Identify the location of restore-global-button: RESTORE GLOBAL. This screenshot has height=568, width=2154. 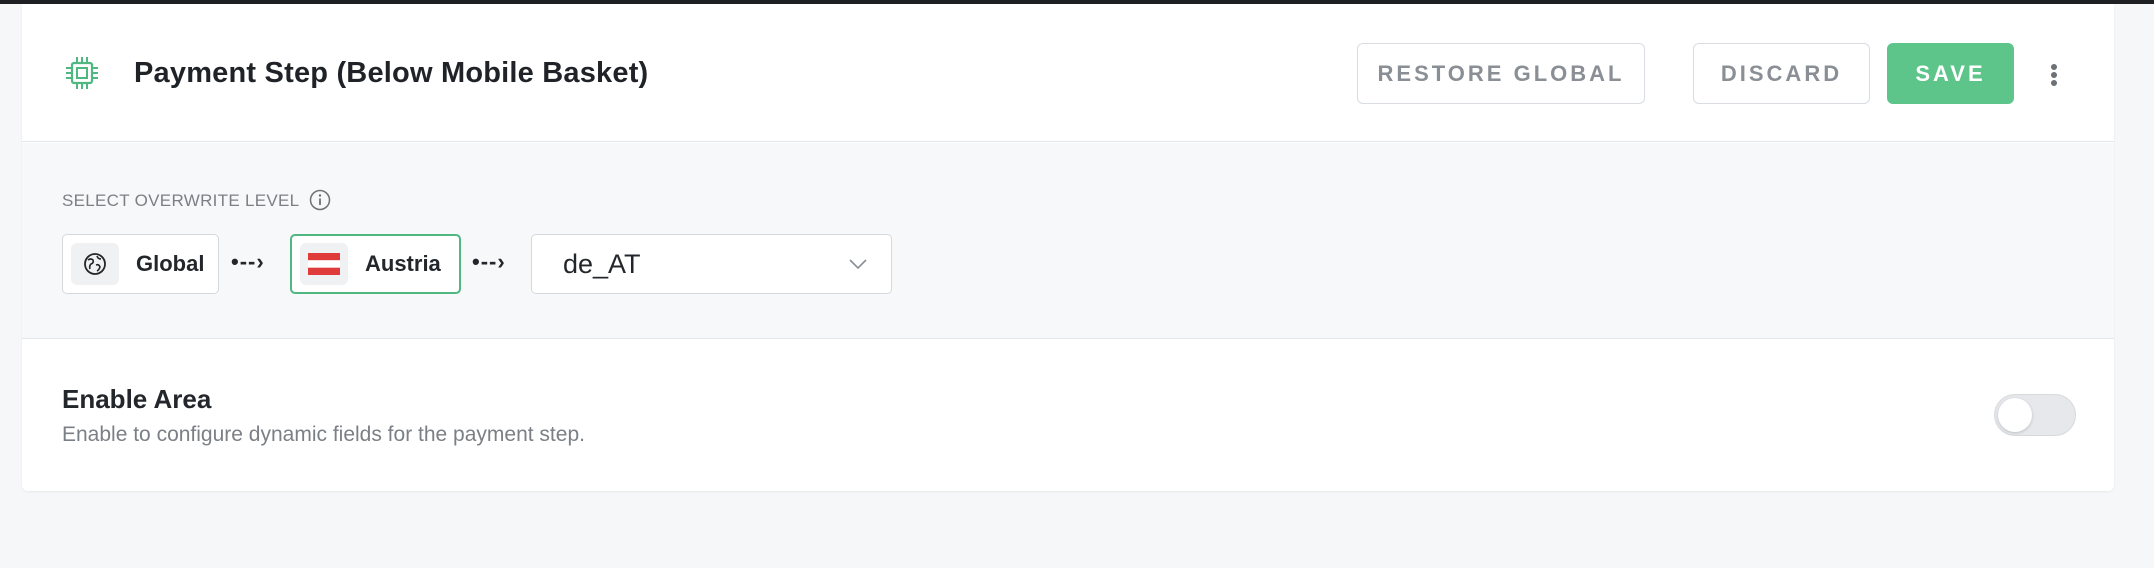
(1501, 73).